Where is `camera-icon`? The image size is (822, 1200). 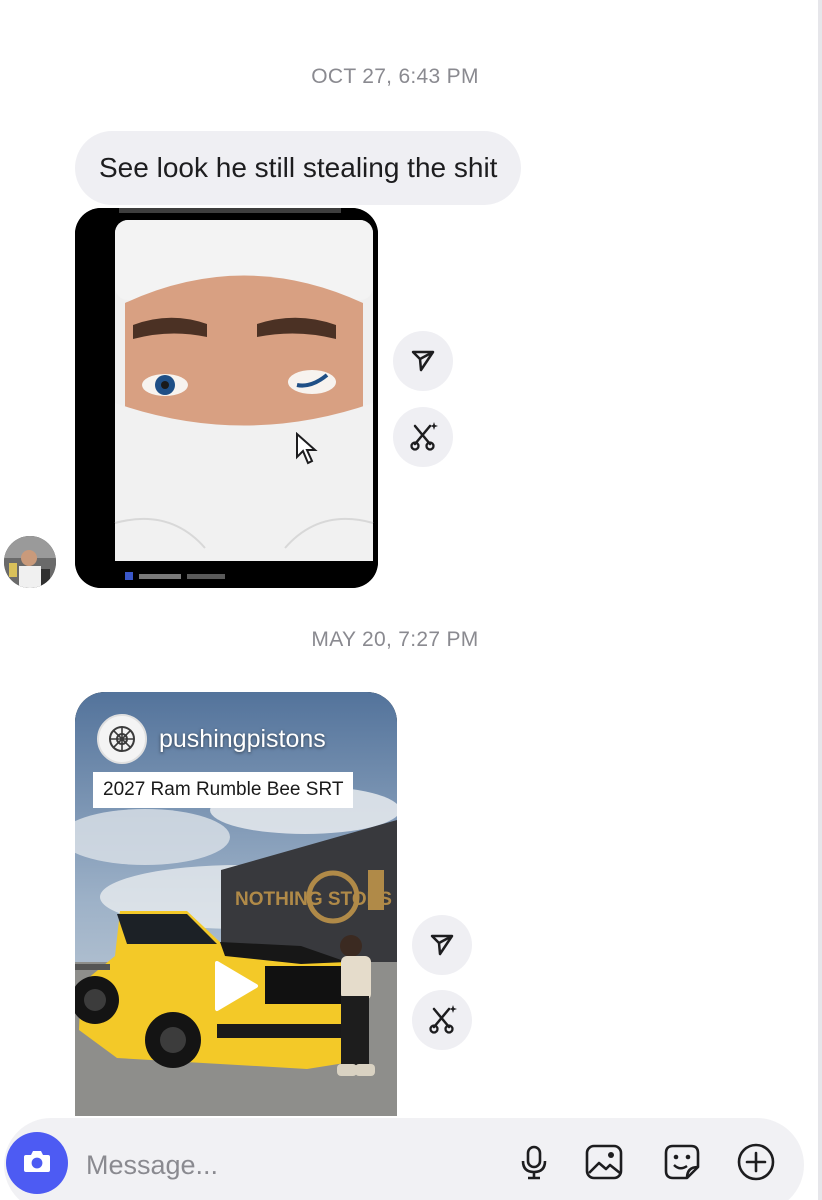
camera-icon is located at coordinates (37, 1163).